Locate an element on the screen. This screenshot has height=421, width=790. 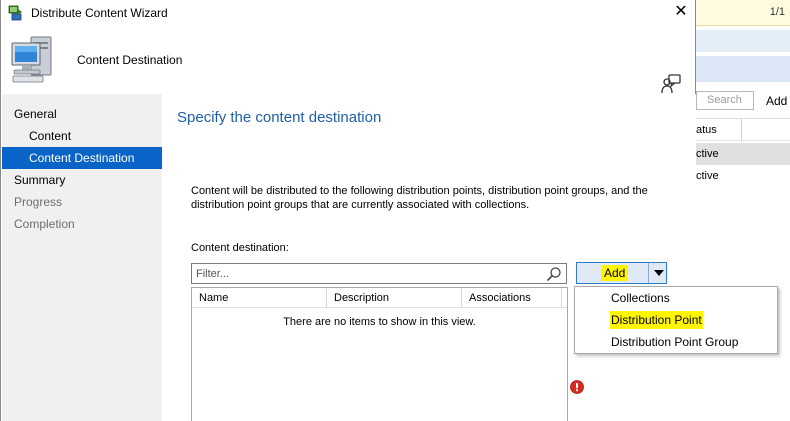
banner-title: Content Destination is located at coordinates (130, 60).